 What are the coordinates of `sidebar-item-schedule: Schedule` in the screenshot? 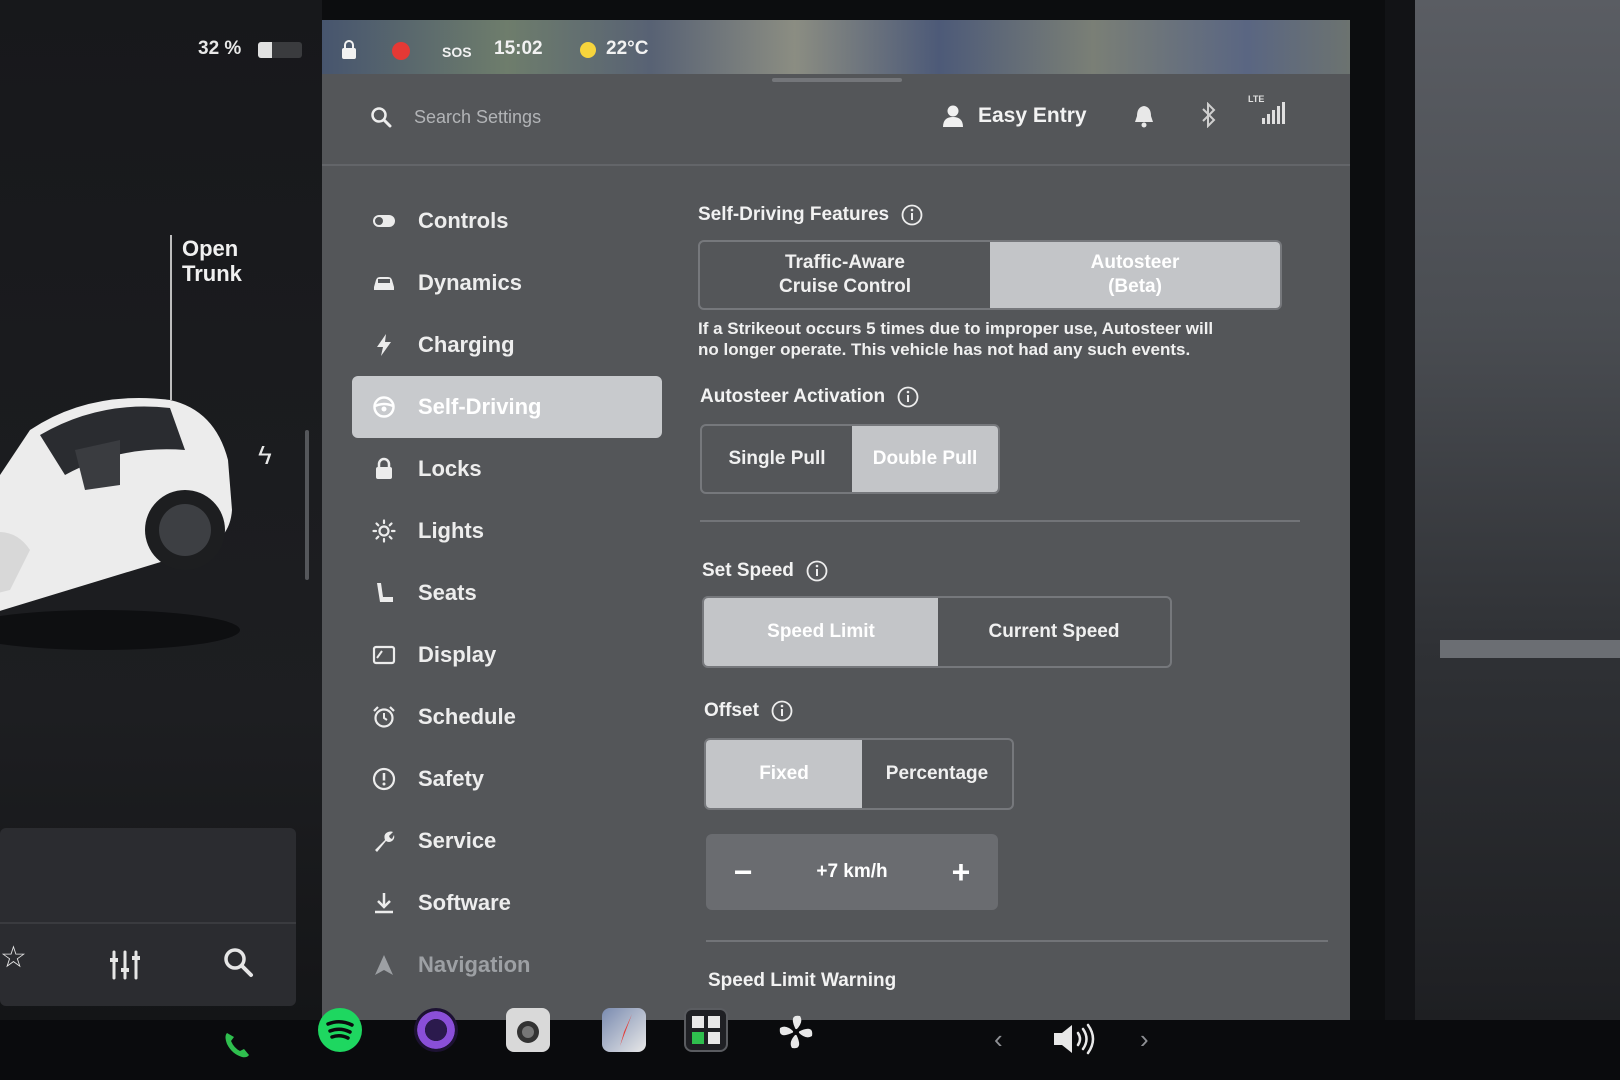 It's located at (507, 717).